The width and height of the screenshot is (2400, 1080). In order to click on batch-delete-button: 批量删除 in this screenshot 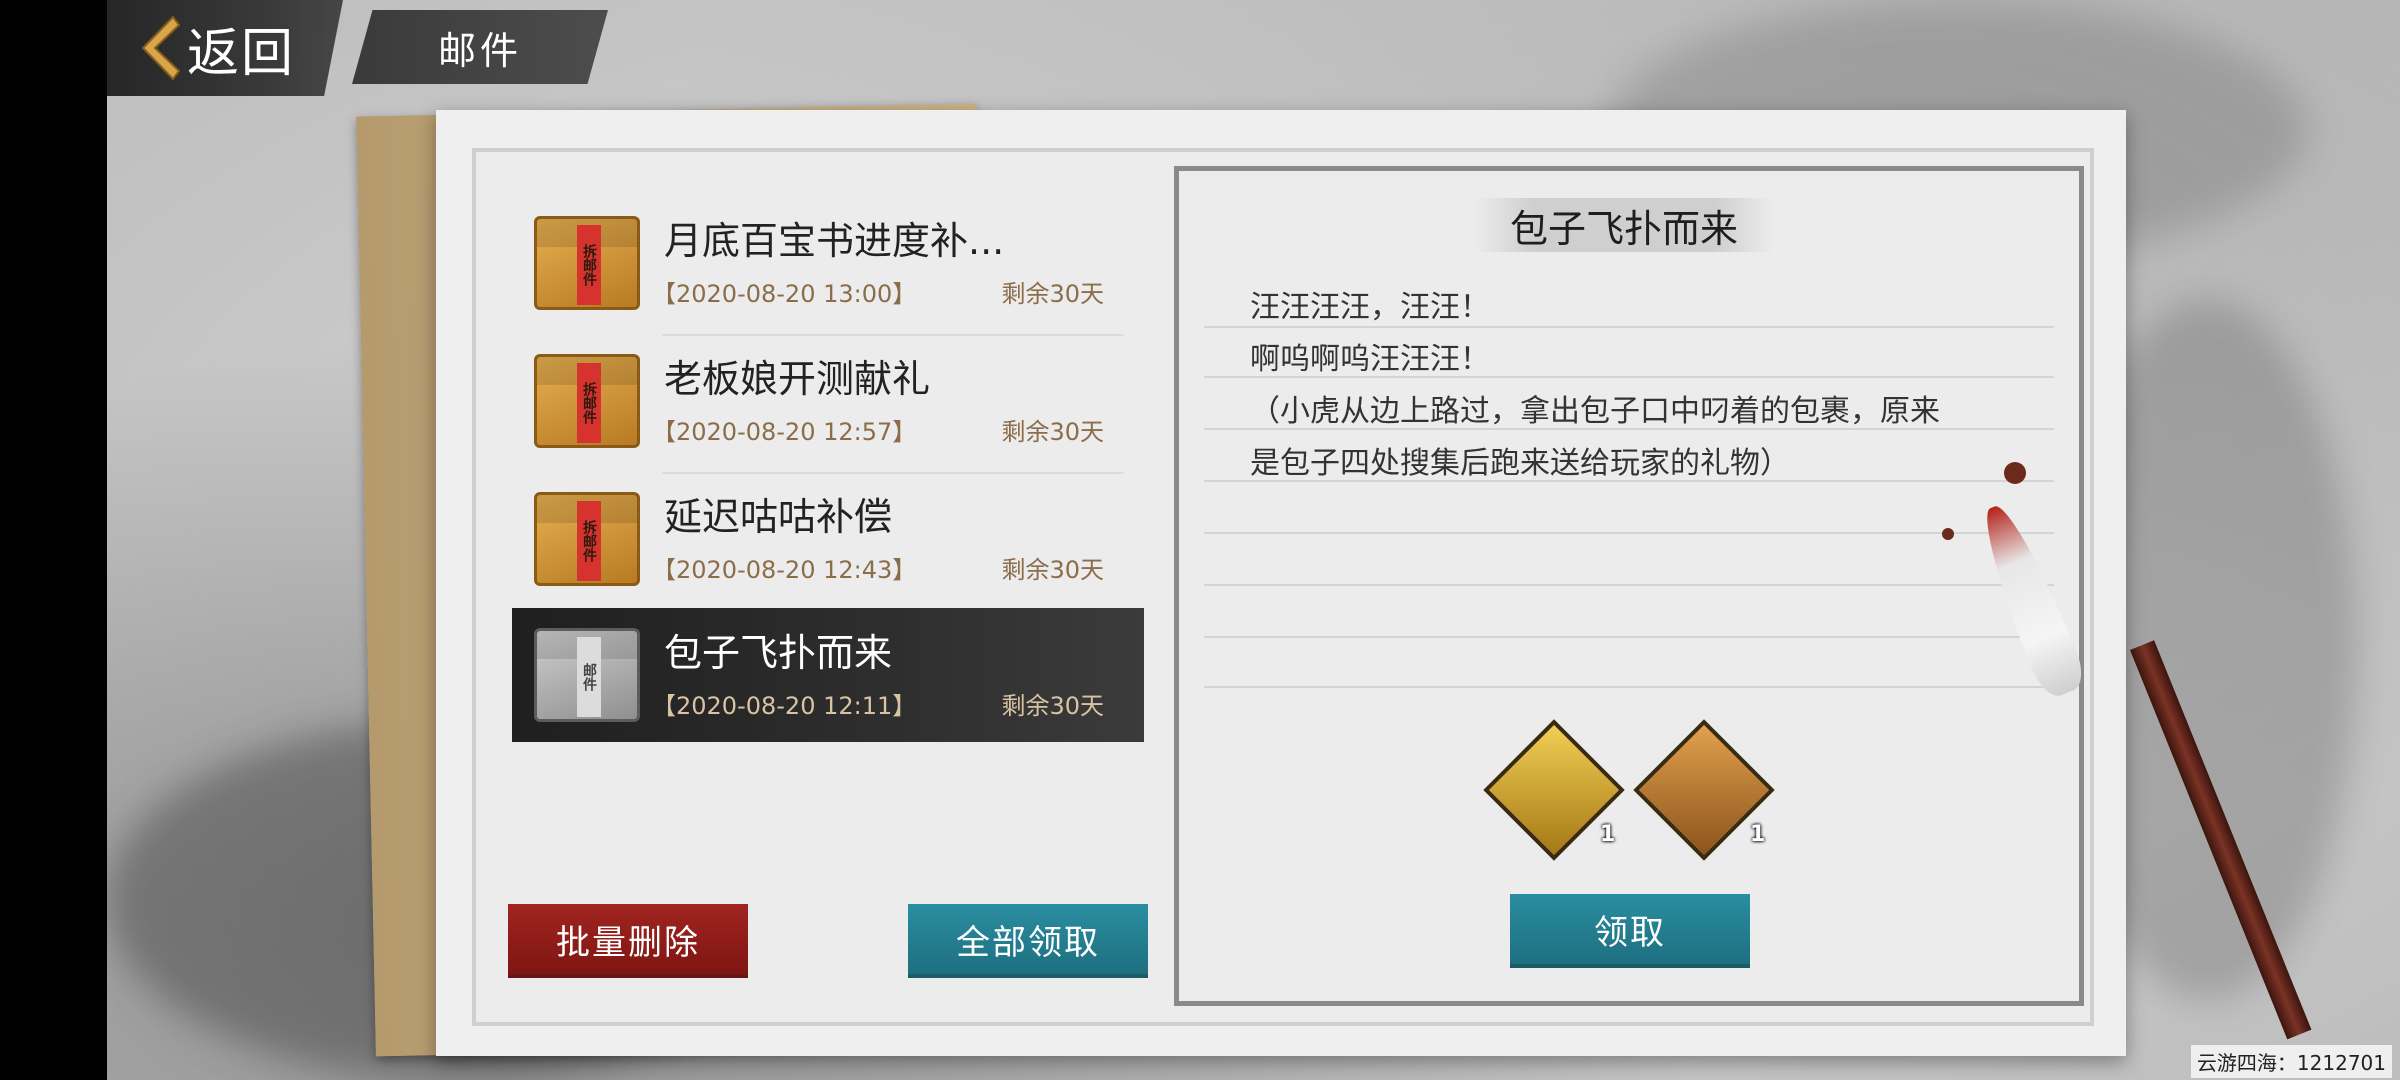, I will do `click(628, 941)`.